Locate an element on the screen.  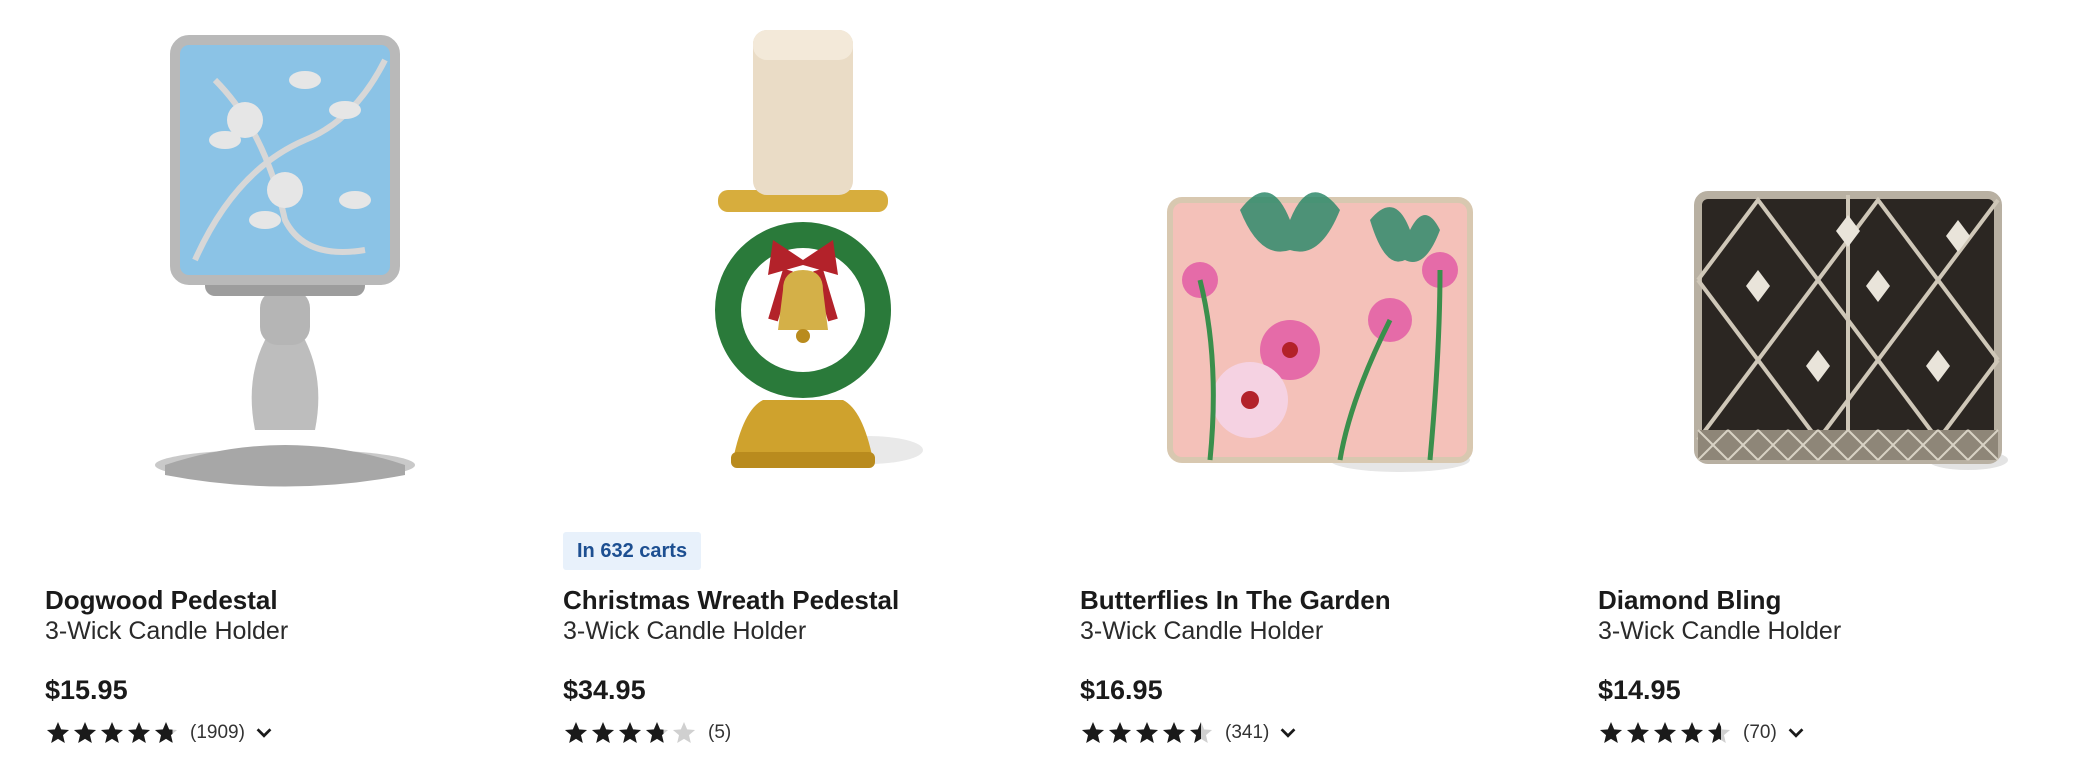
review-count: (70) is located at coordinates (1760, 733).